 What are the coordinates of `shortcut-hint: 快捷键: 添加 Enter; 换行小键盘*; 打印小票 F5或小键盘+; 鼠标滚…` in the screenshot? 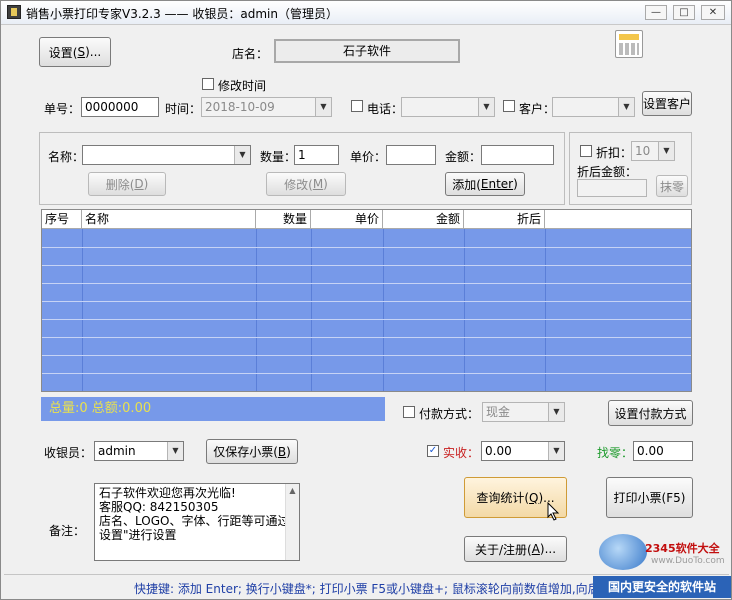 It's located at (379, 589).